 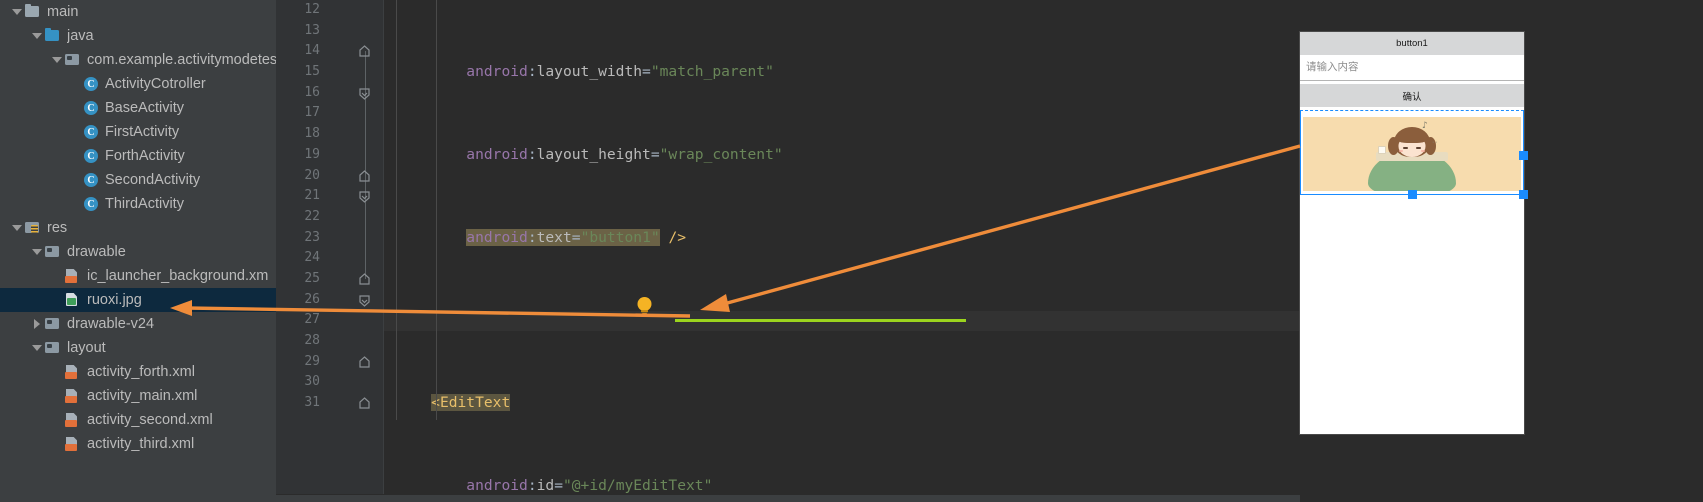 I want to click on device-preview-frame: button1 请输入内容 确认 ♪ ··, so click(x=1413, y=233).